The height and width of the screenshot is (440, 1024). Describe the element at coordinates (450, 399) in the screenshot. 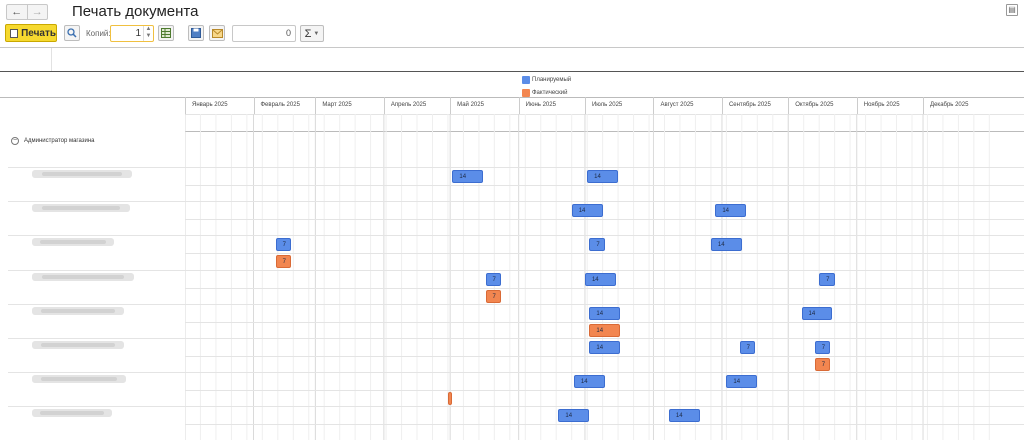

I see `actual-vacation-bar` at that location.